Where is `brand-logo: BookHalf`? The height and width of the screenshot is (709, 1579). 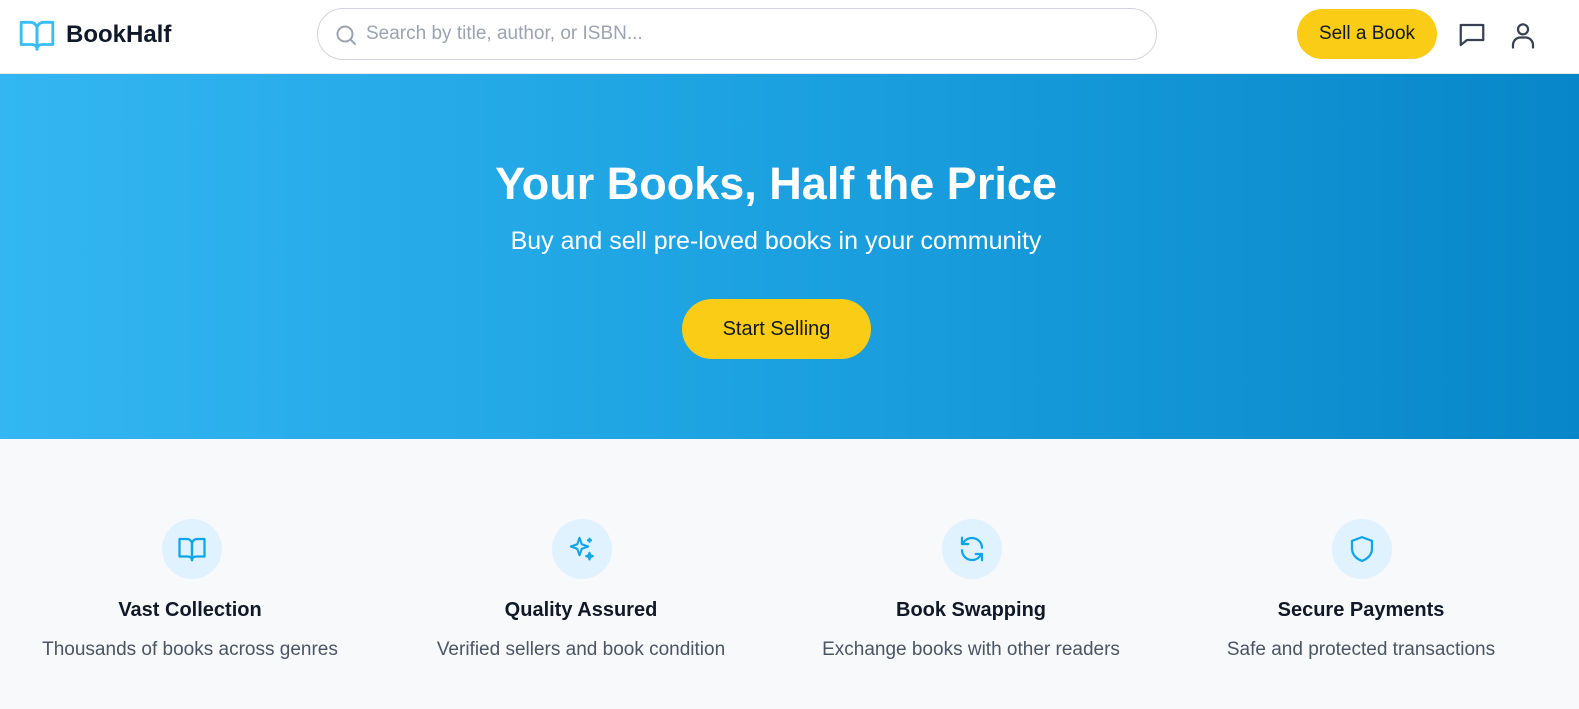 brand-logo: BookHalf is located at coordinates (94, 35).